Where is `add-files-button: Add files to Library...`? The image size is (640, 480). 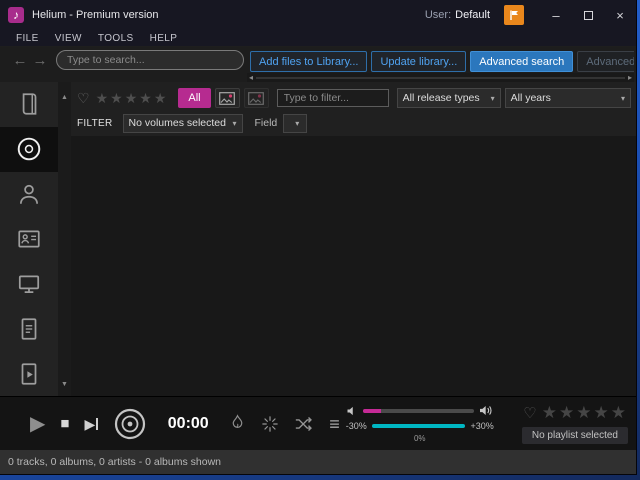
add-files-button: Add files to Library... is located at coordinates (309, 61).